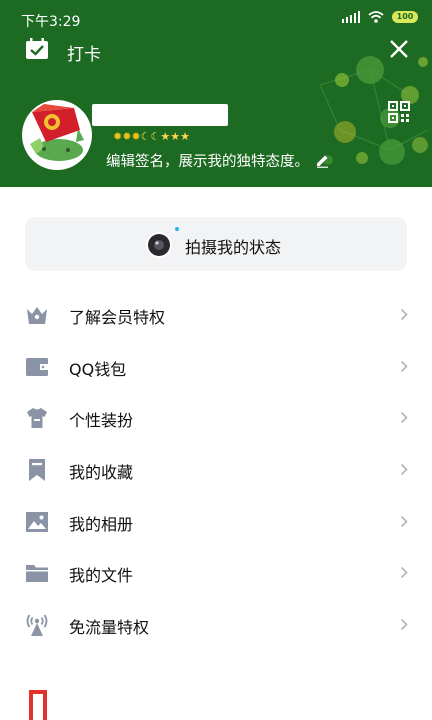  What do you see at coordinates (37, 625) in the screenshot?
I see `signal-tower-icon` at bounding box center [37, 625].